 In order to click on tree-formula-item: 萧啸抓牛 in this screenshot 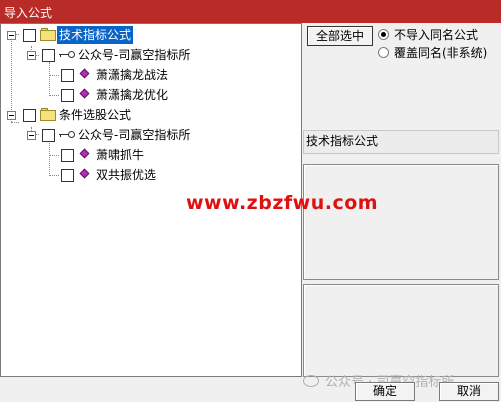, I will do `click(151, 155)`.